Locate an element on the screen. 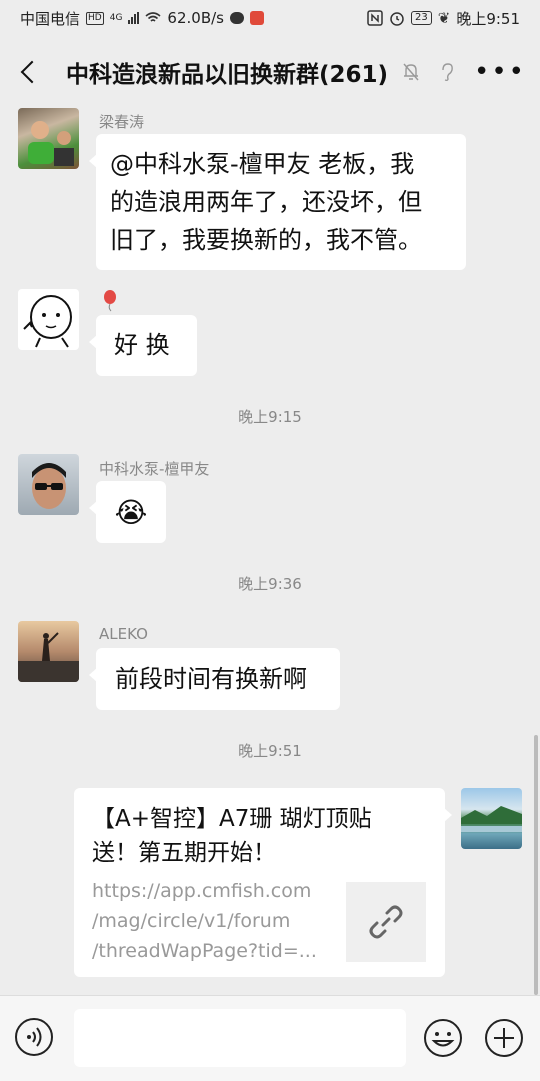 This screenshot has width=540, height=1081. net-speed: 62.0B/s is located at coordinates (195, 18).